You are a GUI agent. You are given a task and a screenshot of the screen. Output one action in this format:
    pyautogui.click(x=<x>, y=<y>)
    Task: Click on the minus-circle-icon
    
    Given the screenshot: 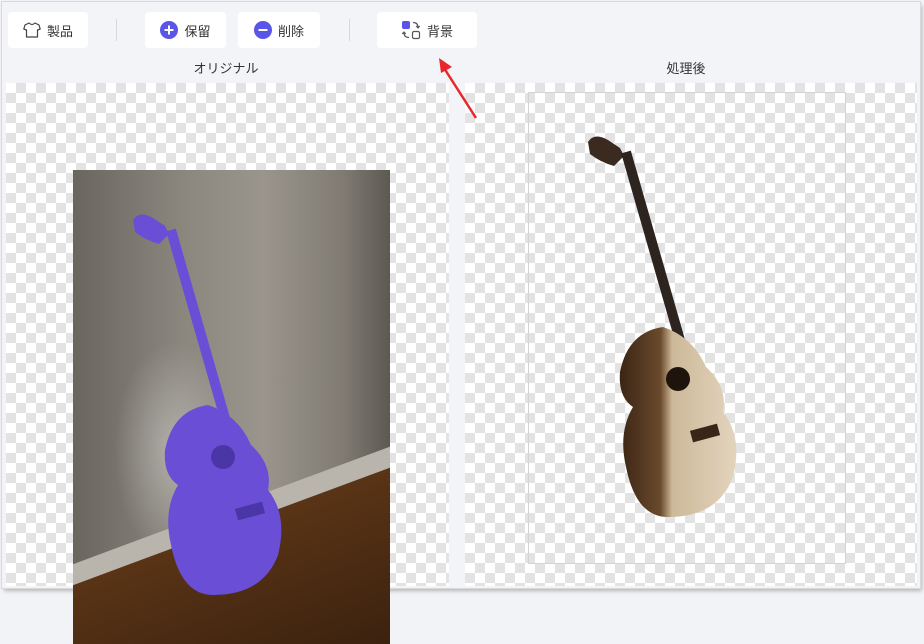 What is the action you would take?
    pyautogui.click(x=262, y=30)
    